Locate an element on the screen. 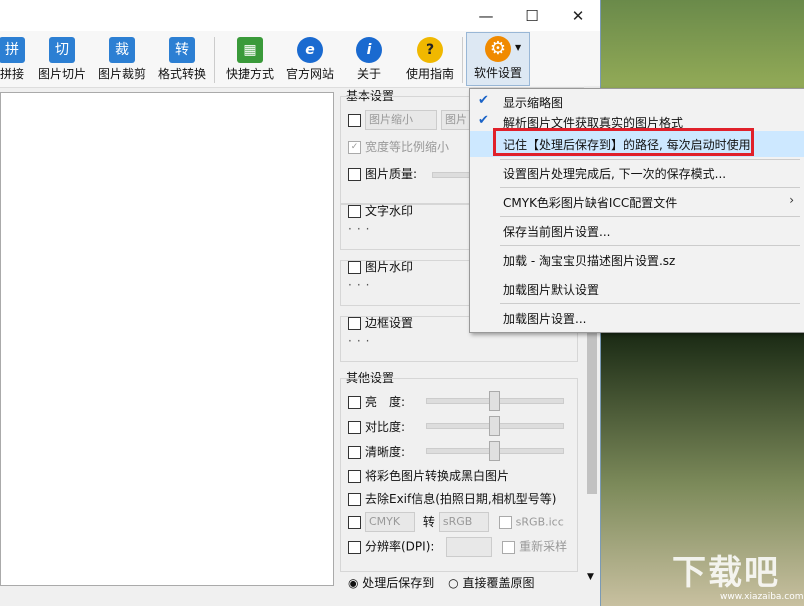 The height and width of the screenshot is (606, 804). srgb-select: sRGB is located at coordinates (463, 522).